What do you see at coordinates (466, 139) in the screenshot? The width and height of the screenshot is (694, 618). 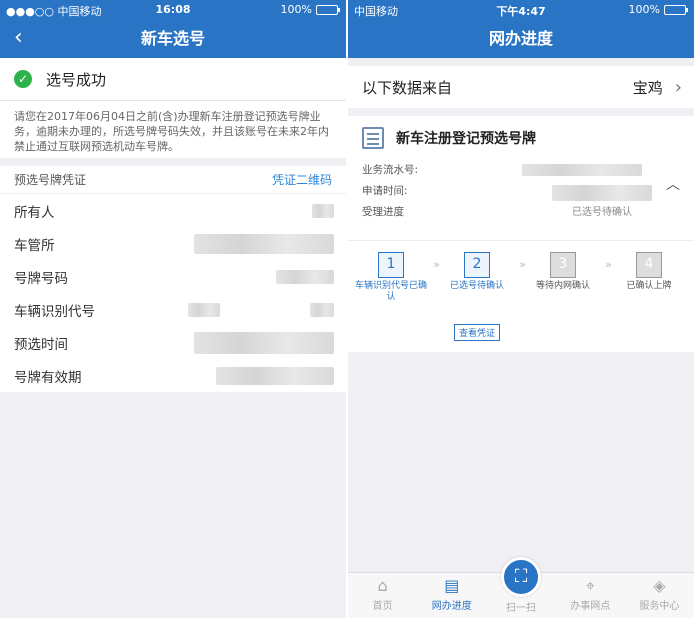 I see `card-title: 新车注册登记预选号牌` at bounding box center [466, 139].